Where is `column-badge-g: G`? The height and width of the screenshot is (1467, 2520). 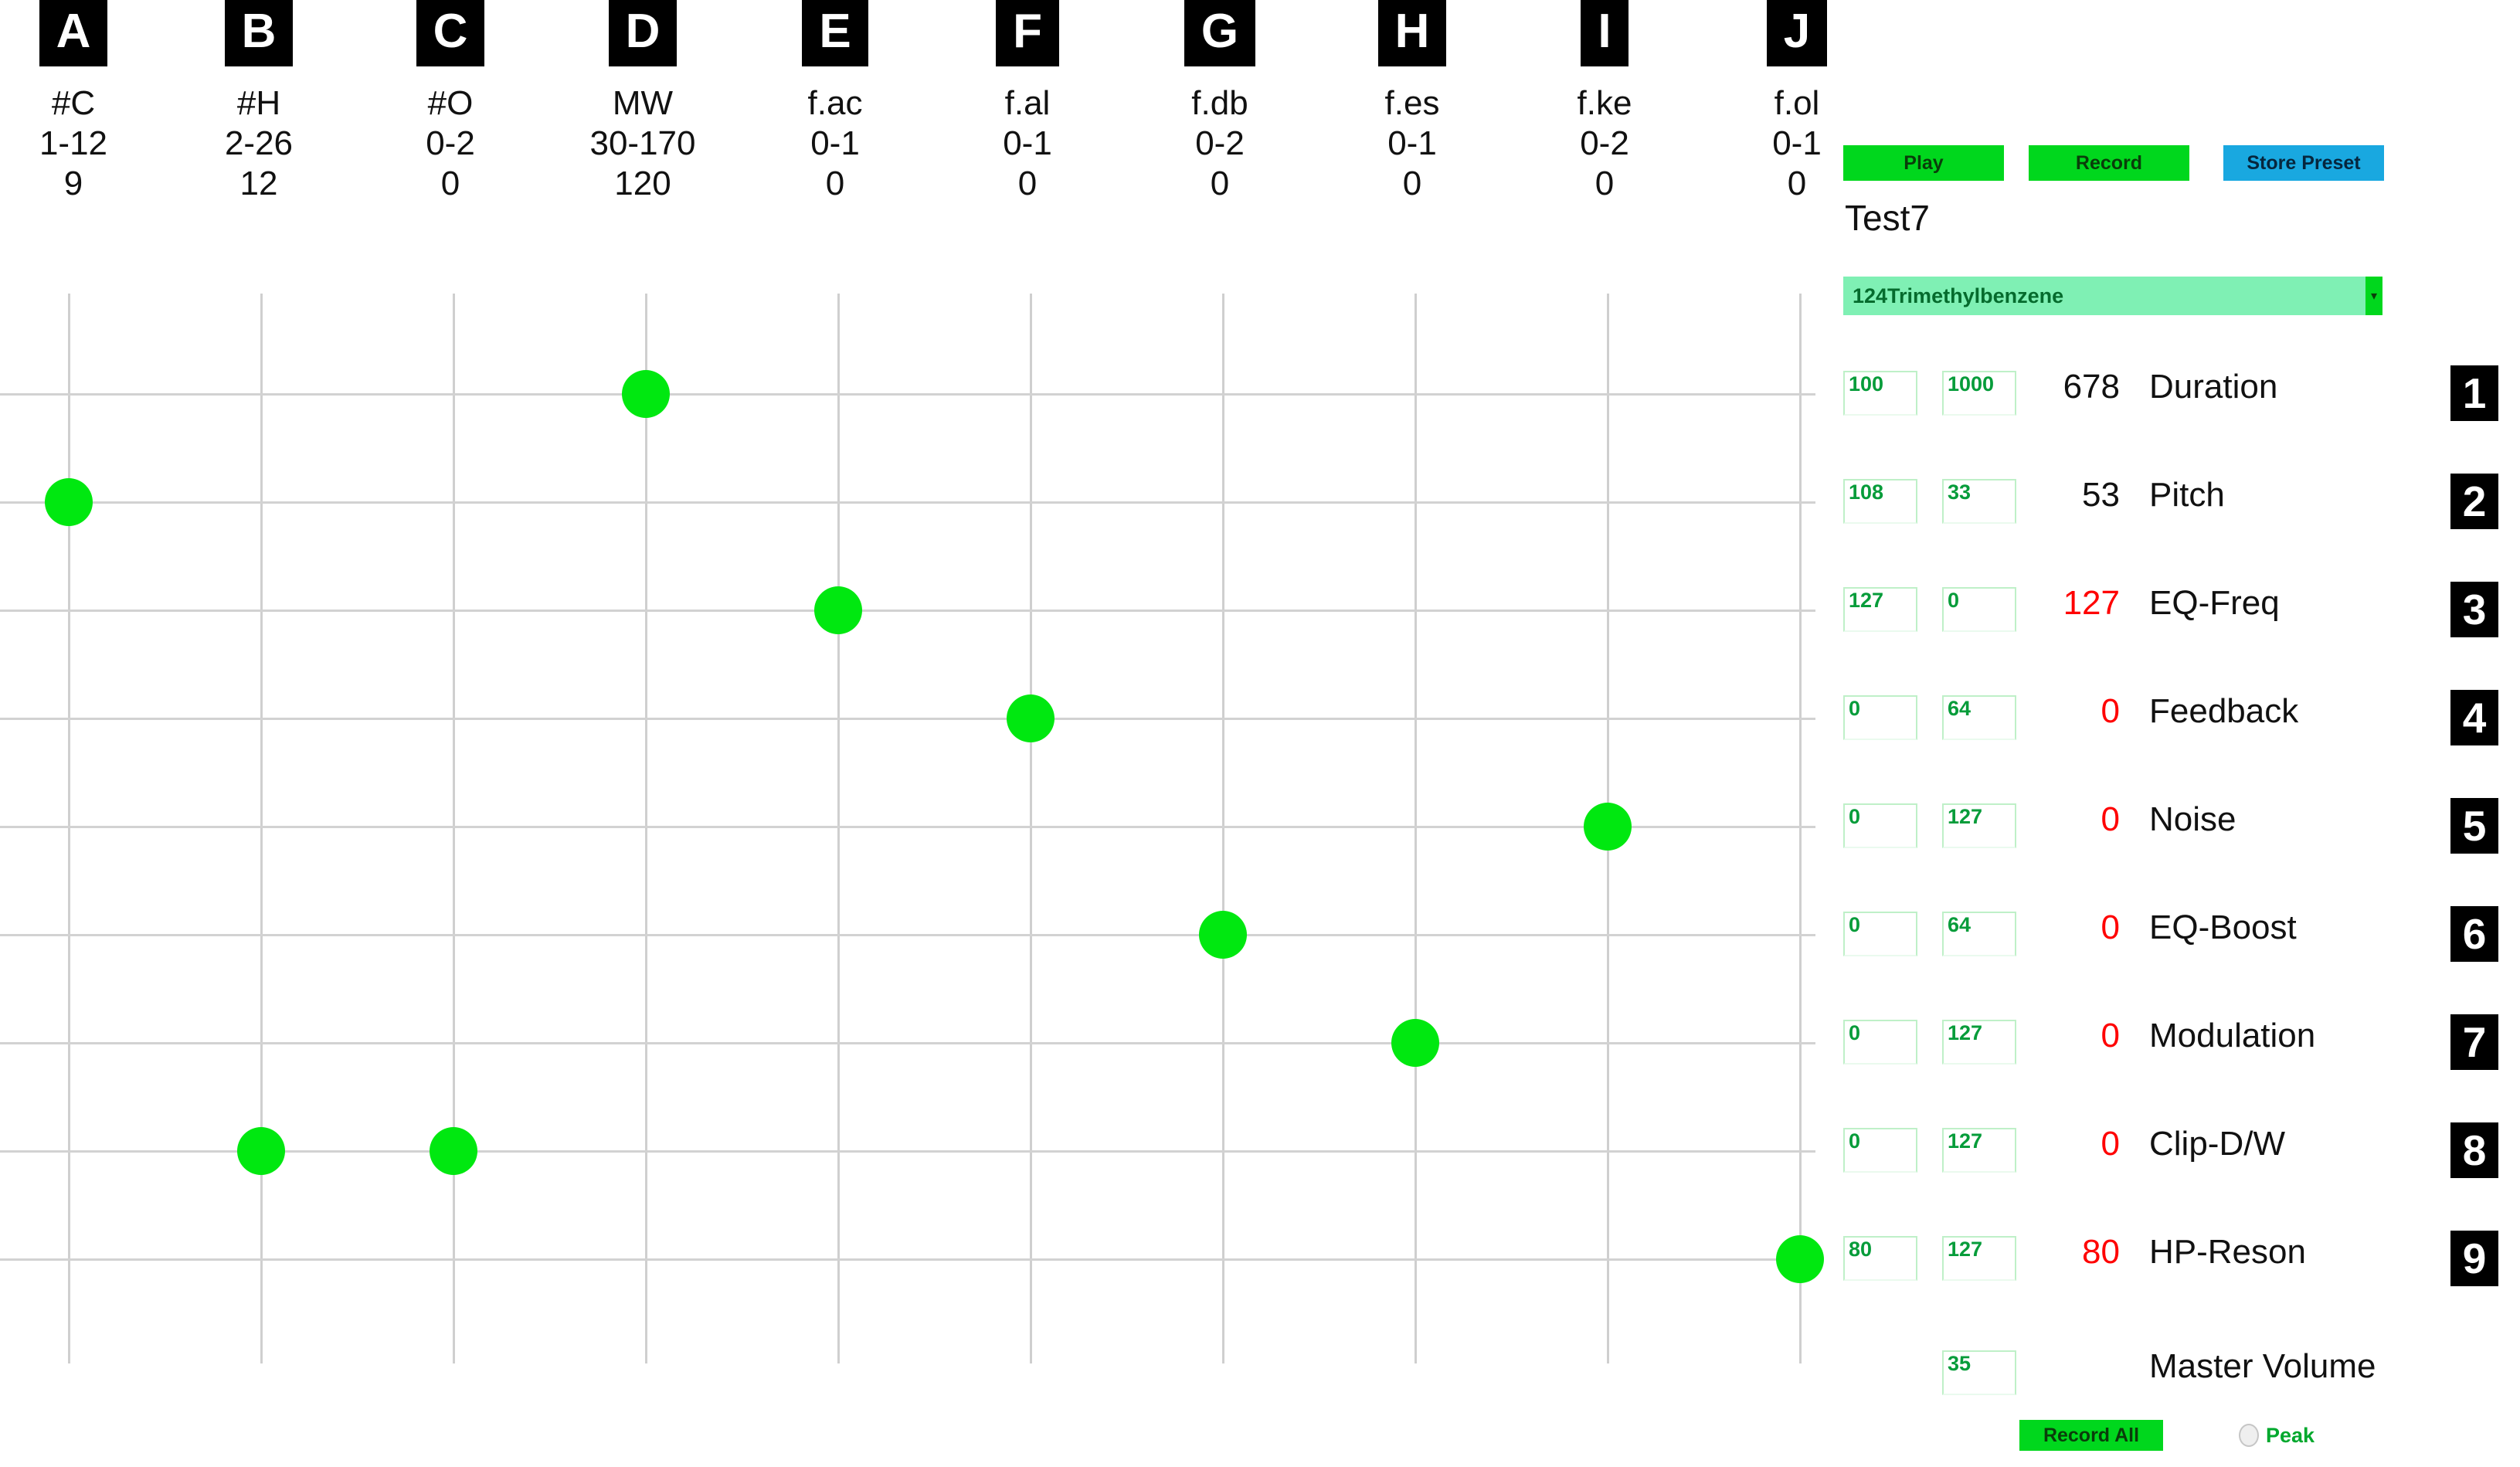
column-badge-g: G is located at coordinates (1220, 33).